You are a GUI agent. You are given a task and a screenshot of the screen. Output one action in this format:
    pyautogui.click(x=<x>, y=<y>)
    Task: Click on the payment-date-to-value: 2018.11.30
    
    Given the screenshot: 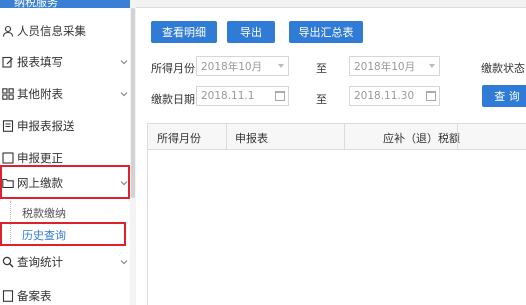 What is the action you would take?
    pyautogui.click(x=384, y=96)
    